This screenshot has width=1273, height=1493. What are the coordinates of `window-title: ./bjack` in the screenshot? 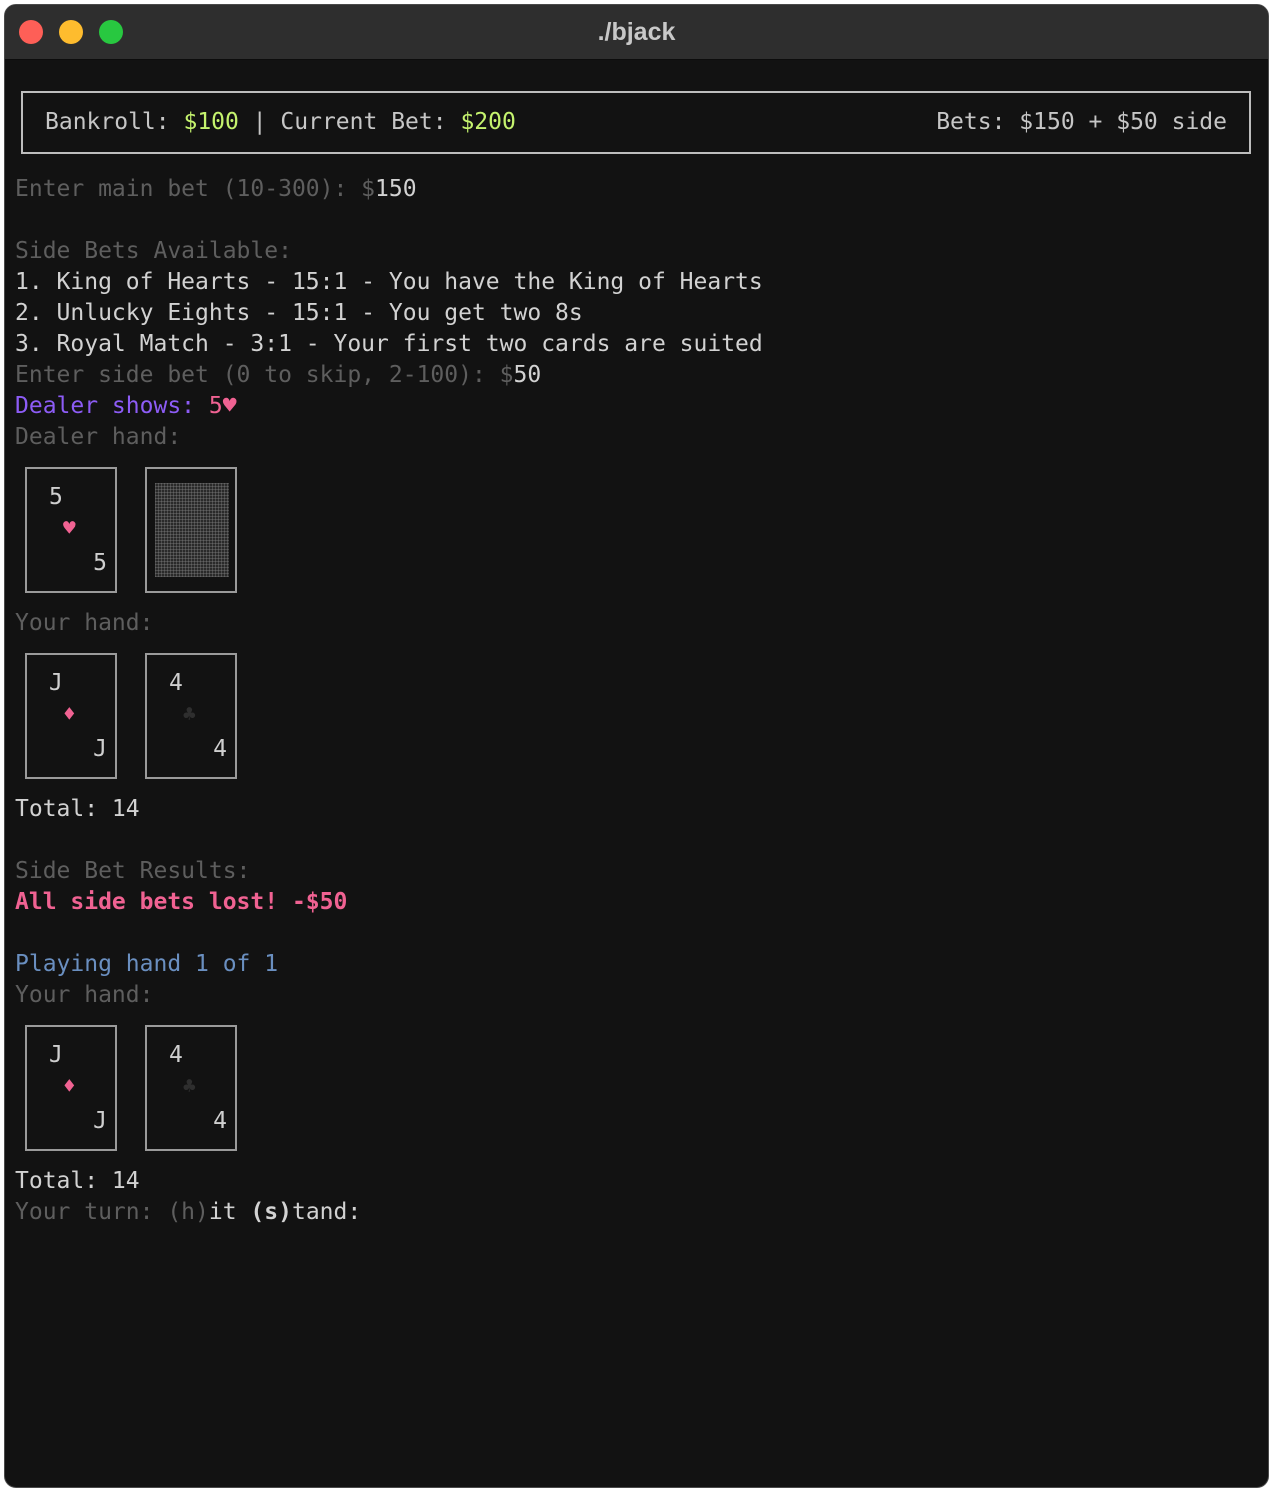 It's located at (636, 32).